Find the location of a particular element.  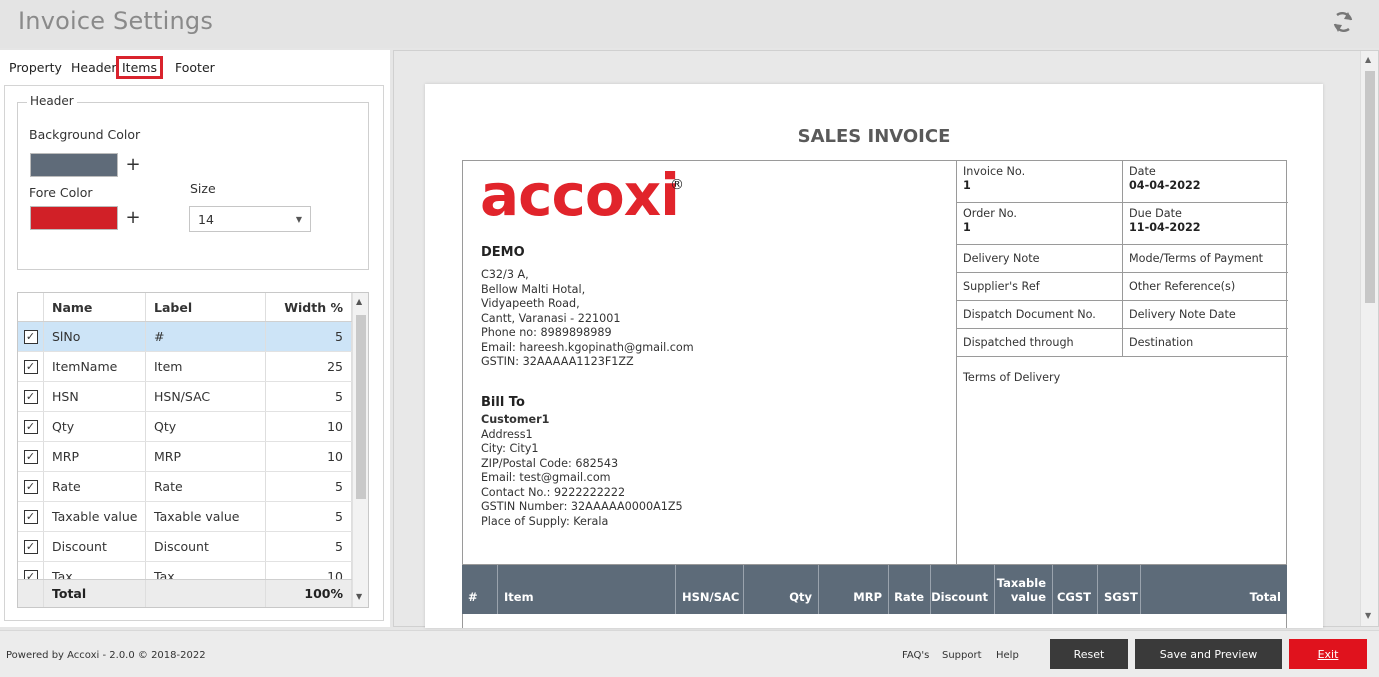

row-label: MRP is located at coordinates (206, 456).